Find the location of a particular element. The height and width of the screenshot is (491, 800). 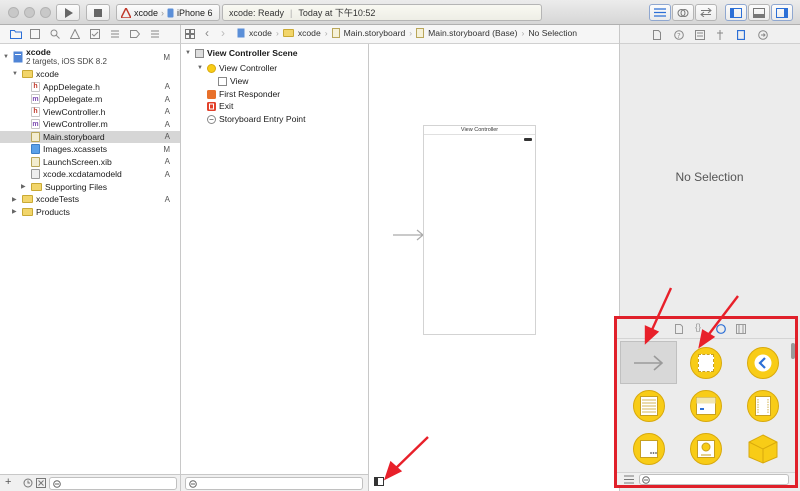

outline-first-responder: First Responder is located at coordinates (243, 94).